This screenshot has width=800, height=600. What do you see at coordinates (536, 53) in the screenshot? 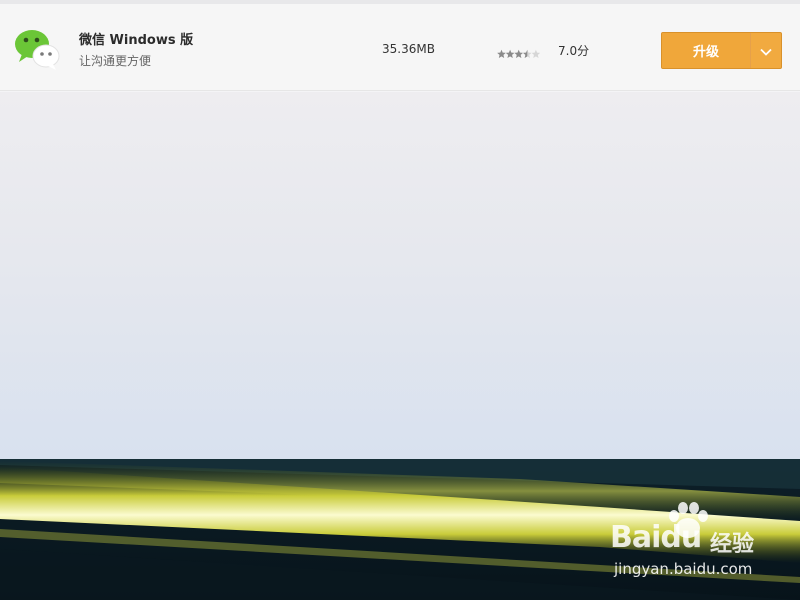
I see `rating-star-empty` at bounding box center [536, 53].